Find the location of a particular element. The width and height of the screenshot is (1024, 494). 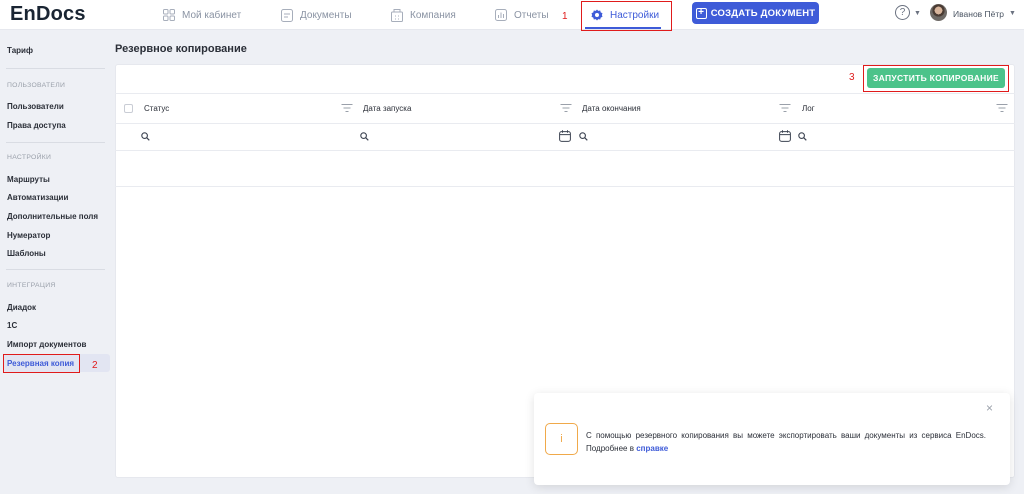

select-all-checkbox is located at coordinates (128, 108).